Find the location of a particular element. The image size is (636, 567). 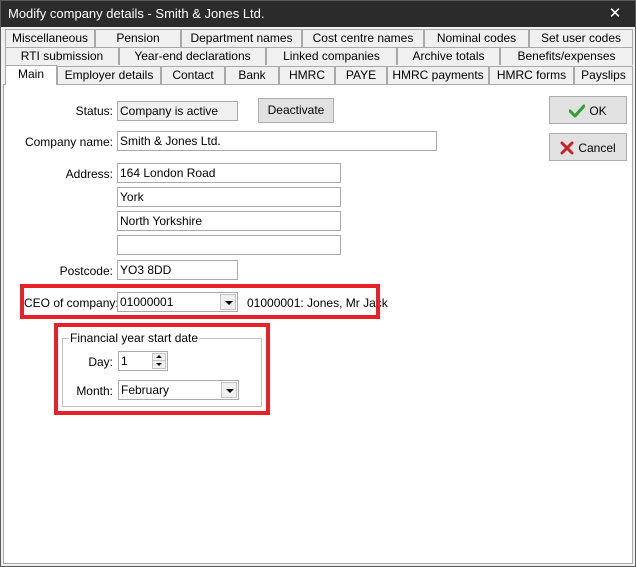

tab-paye: PAYE is located at coordinates (361, 75).